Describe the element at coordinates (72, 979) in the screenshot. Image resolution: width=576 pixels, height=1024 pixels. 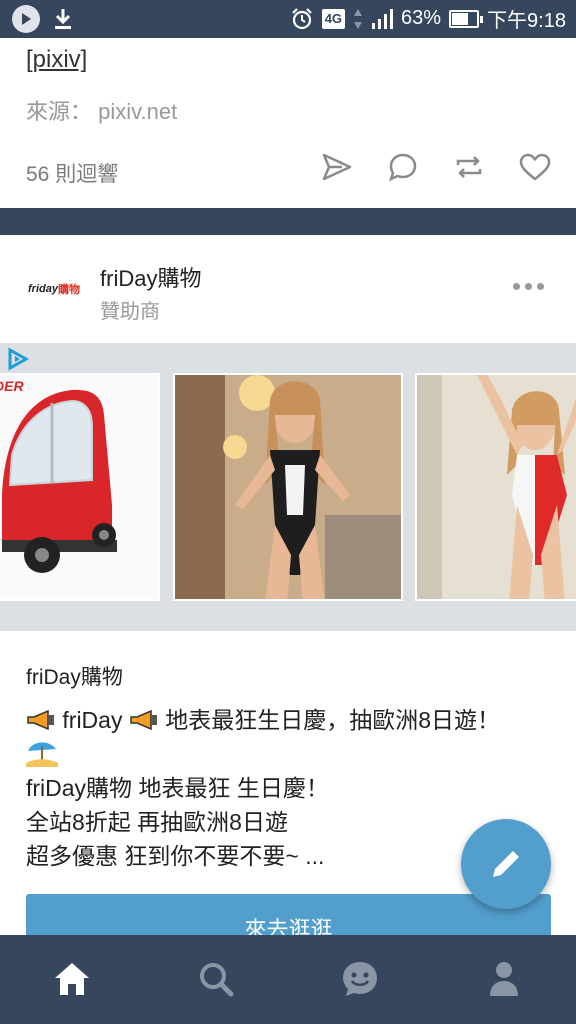
I see `home-icon` at that location.